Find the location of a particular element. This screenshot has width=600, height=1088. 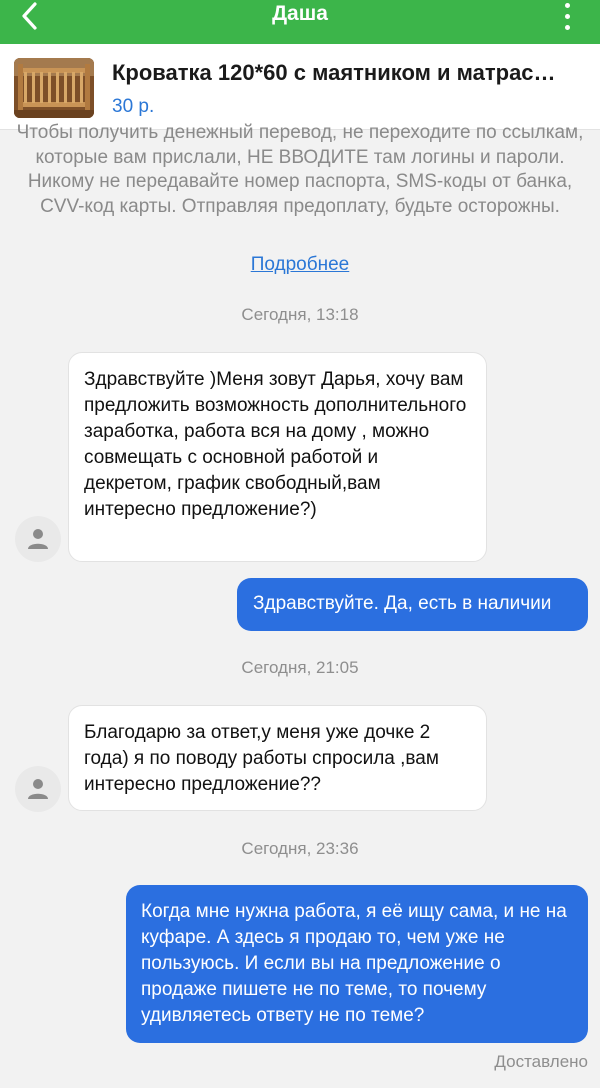

more-menu-button is located at coordinates (567, 15).